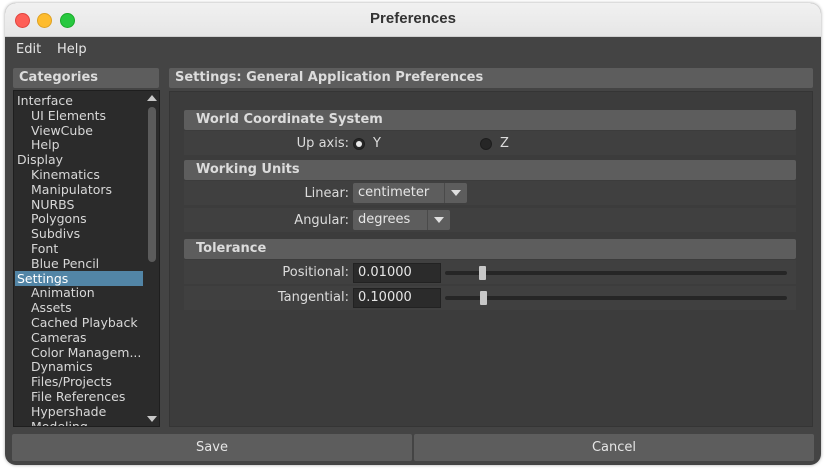 Image resolution: width=828 pixels, height=474 pixels. I want to click on category-item-polygons: Polygons, so click(79, 218).